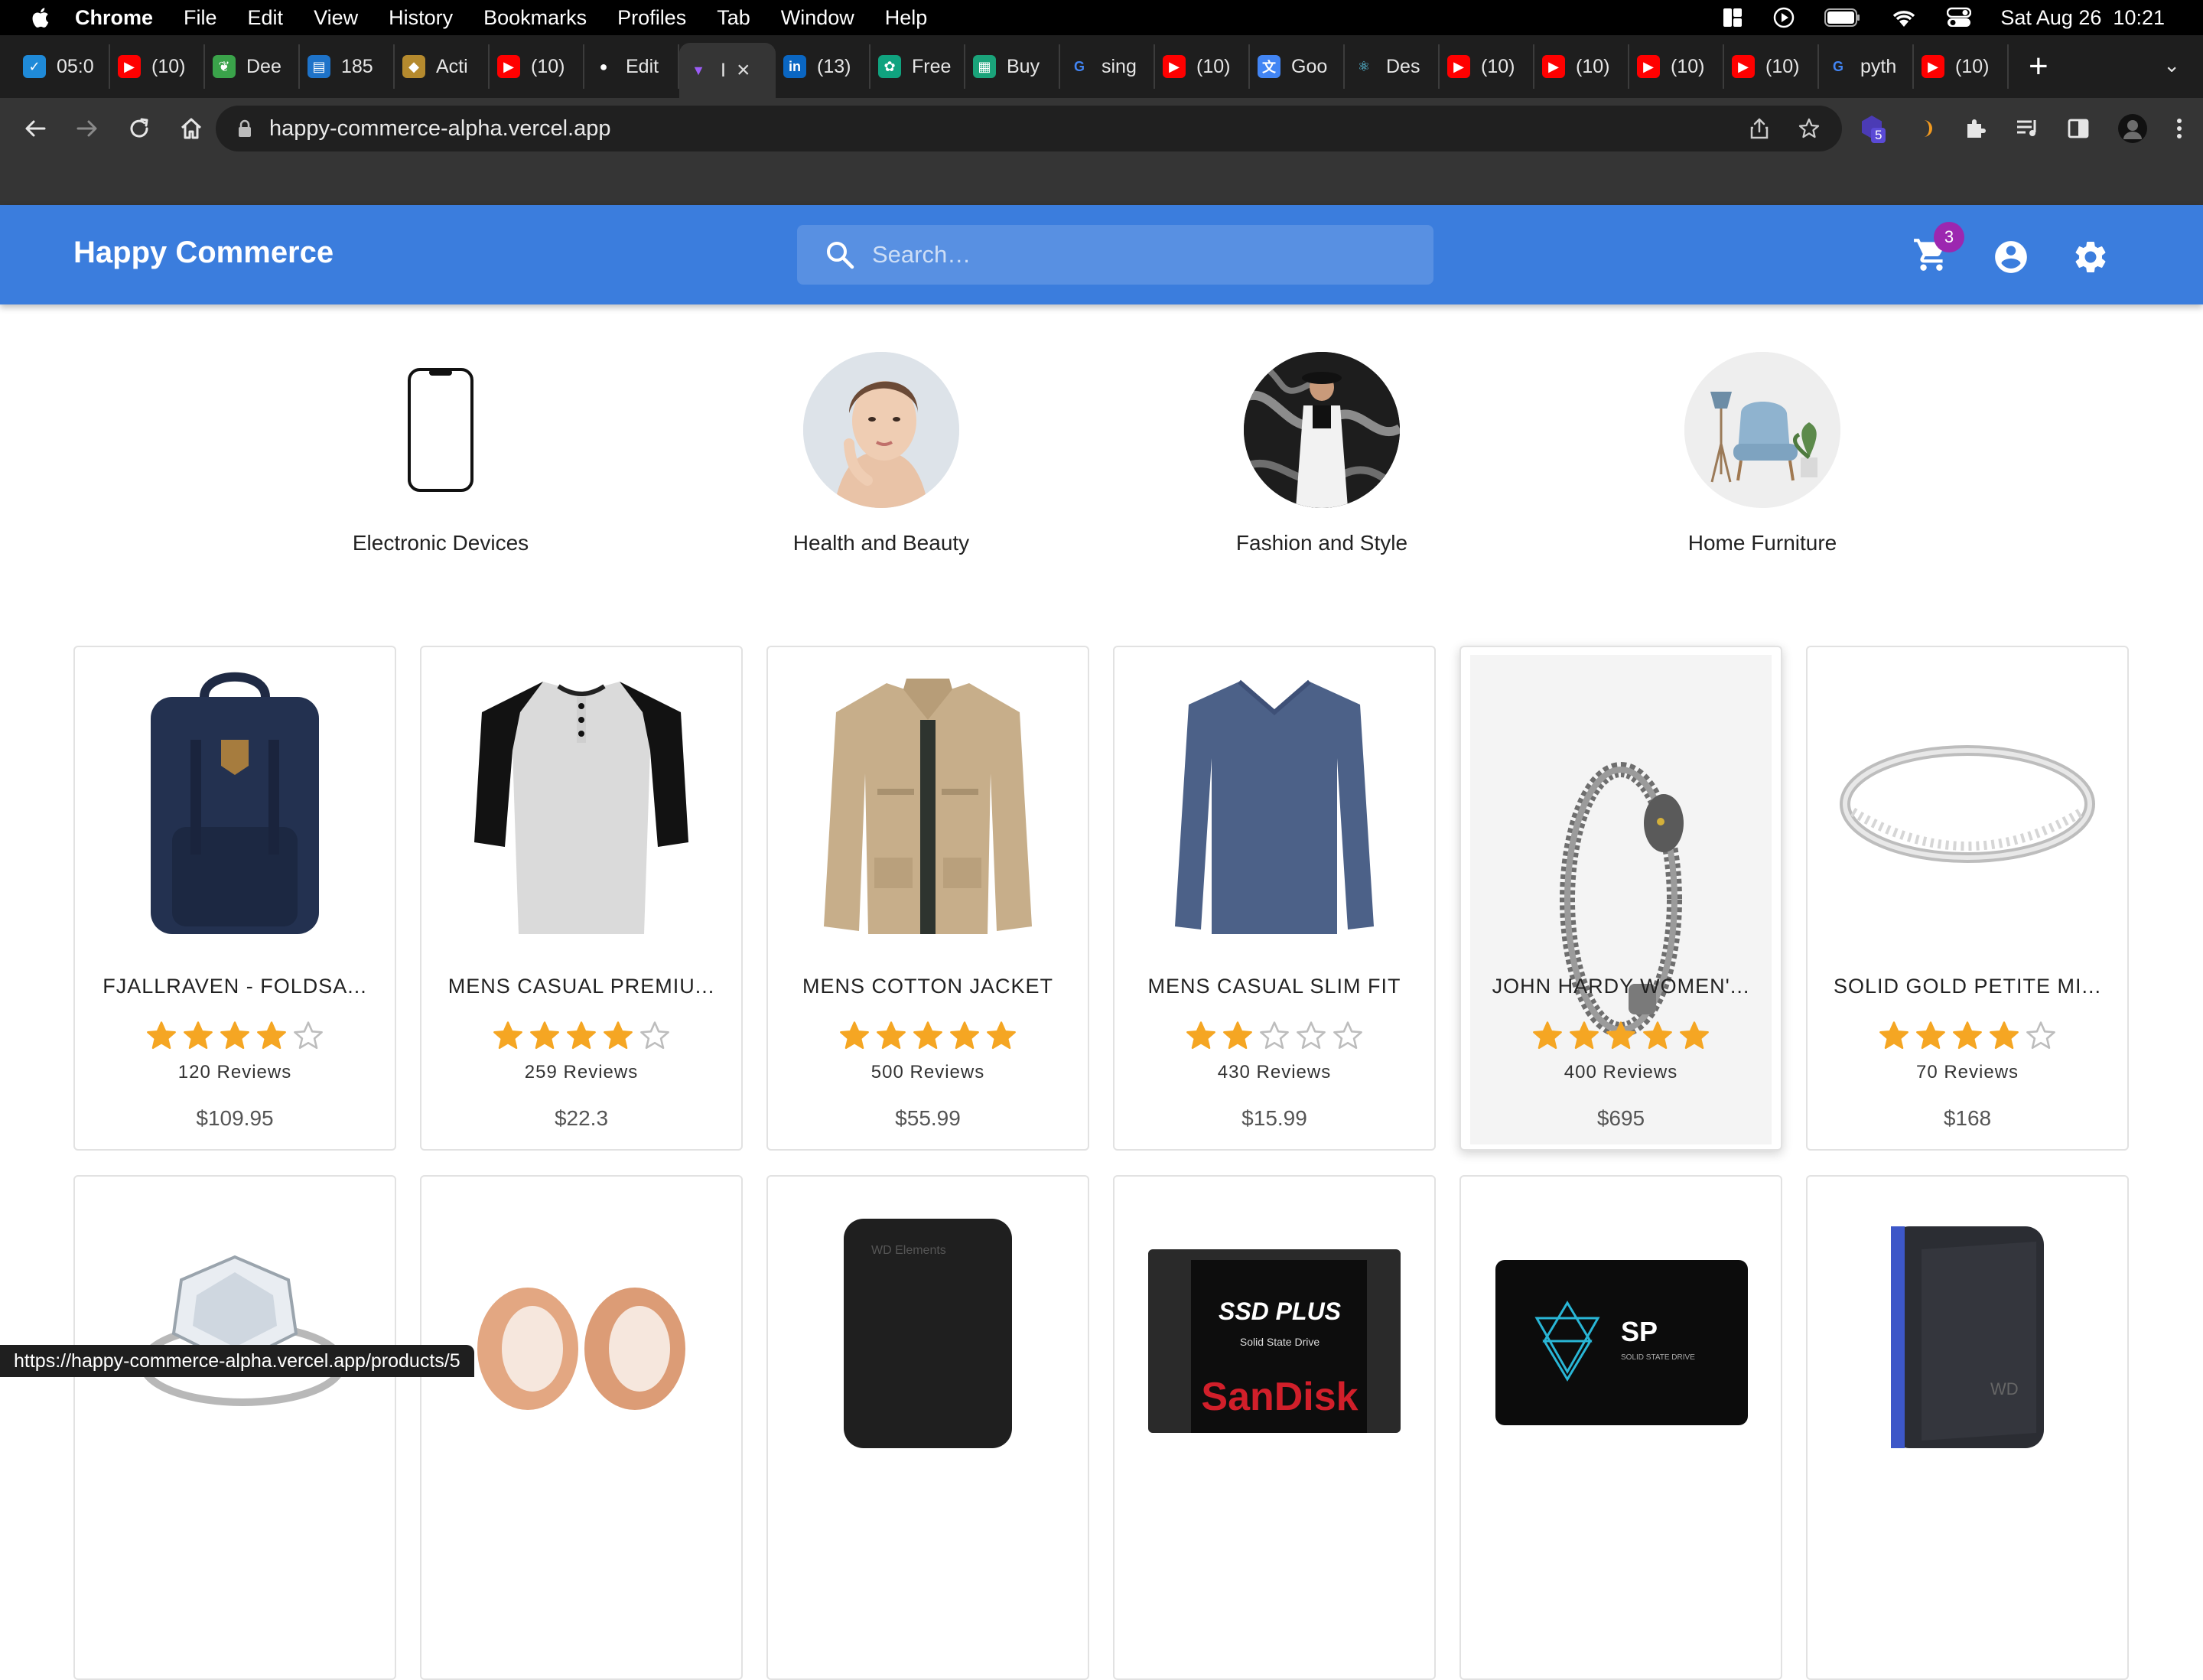 The image size is (2203, 1680). What do you see at coordinates (2078, 128) in the screenshot?
I see `side-panel-icon` at bounding box center [2078, 128].